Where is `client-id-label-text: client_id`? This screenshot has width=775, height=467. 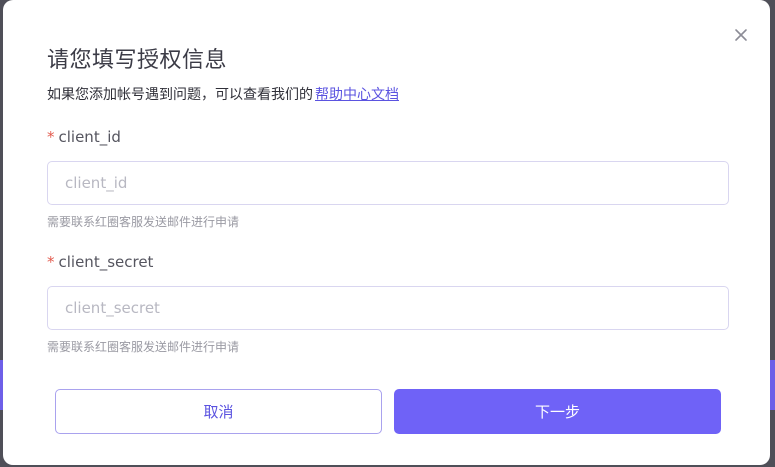 client-id-label-text: client_id is located at coordinates (89, 137).